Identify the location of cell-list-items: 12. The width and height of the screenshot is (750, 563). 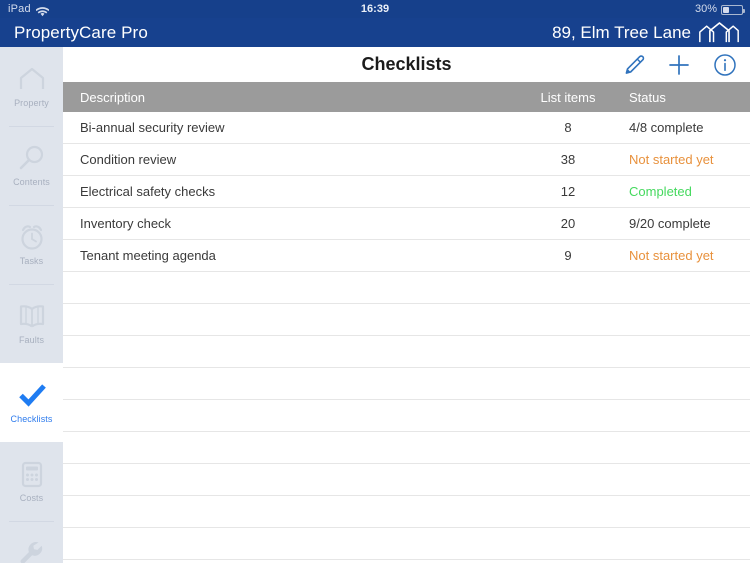
(568, 191).